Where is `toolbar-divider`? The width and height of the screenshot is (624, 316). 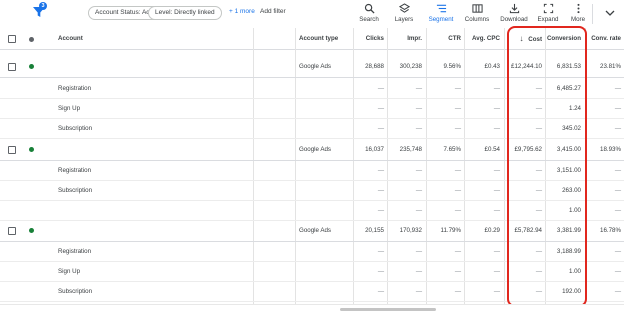 toolbar-divider is located at coordinates (592, 14).